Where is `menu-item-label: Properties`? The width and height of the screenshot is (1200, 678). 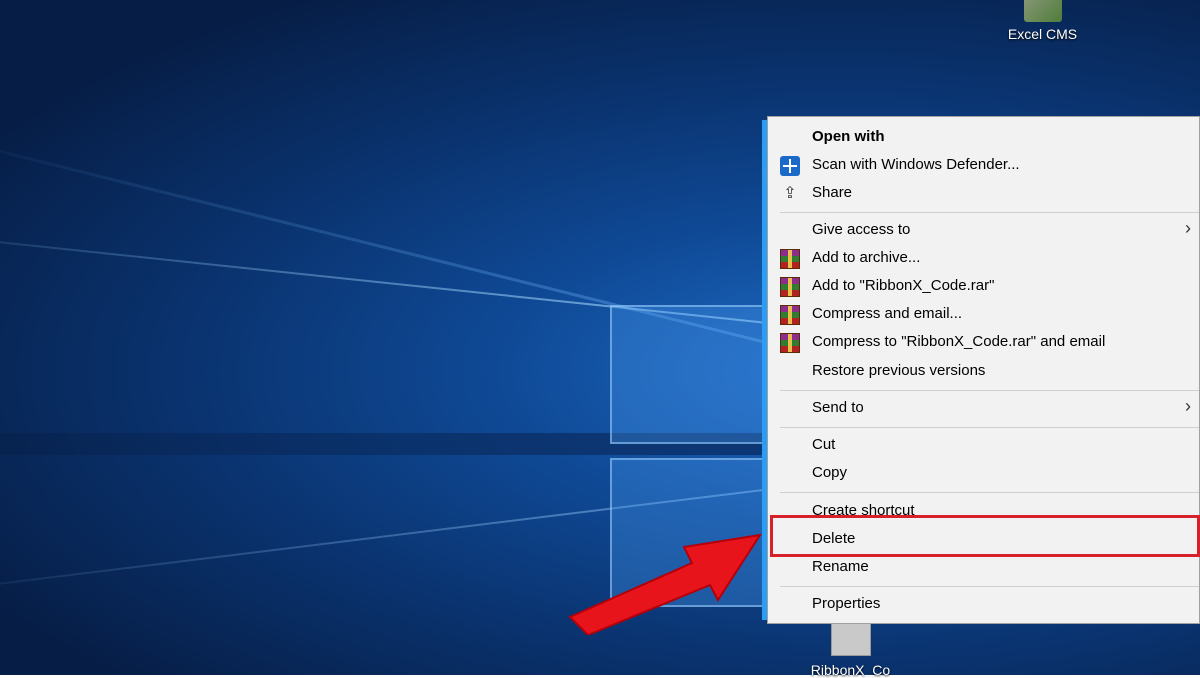 menu-item-label: Properties is located at coordinates (846, 603).